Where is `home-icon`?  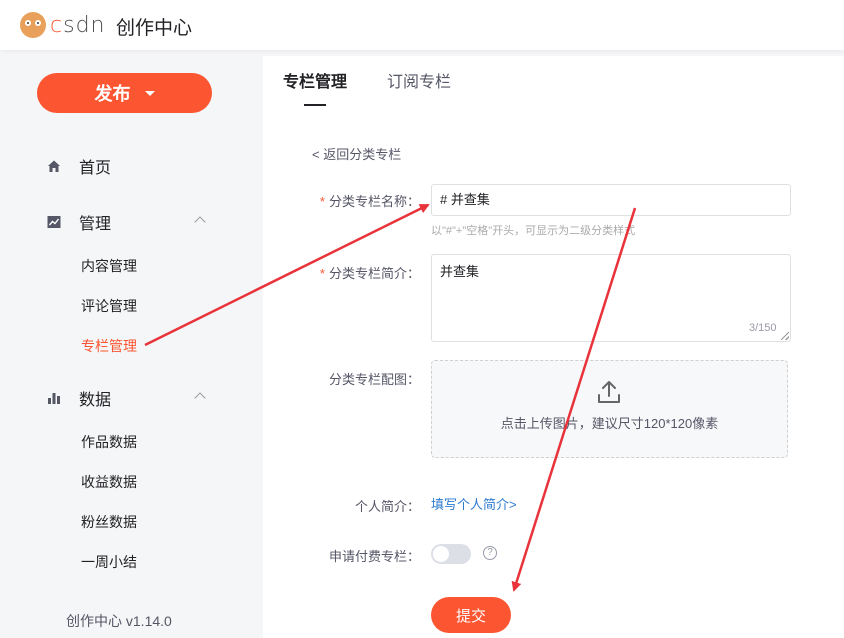
home-icon is located at coordinates (54, 166).